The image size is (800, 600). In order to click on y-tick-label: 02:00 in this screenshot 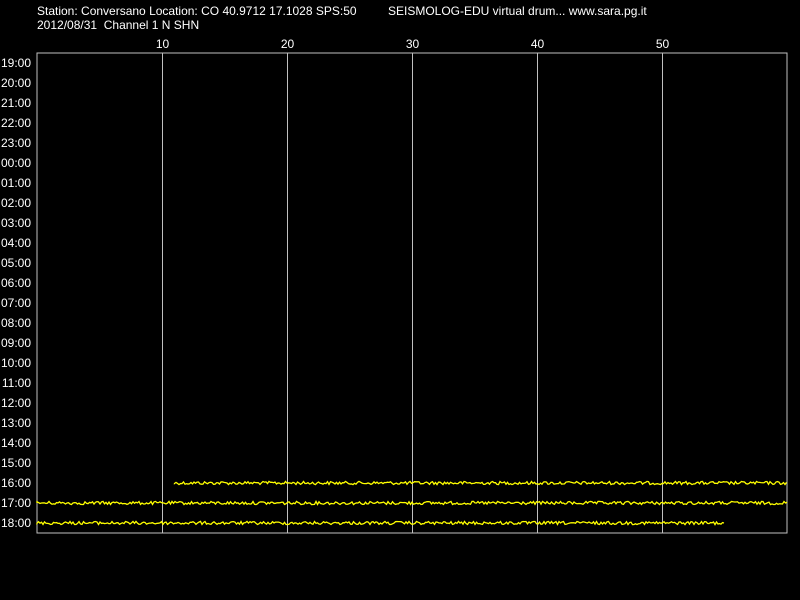, I will do `click(16, 203)`.